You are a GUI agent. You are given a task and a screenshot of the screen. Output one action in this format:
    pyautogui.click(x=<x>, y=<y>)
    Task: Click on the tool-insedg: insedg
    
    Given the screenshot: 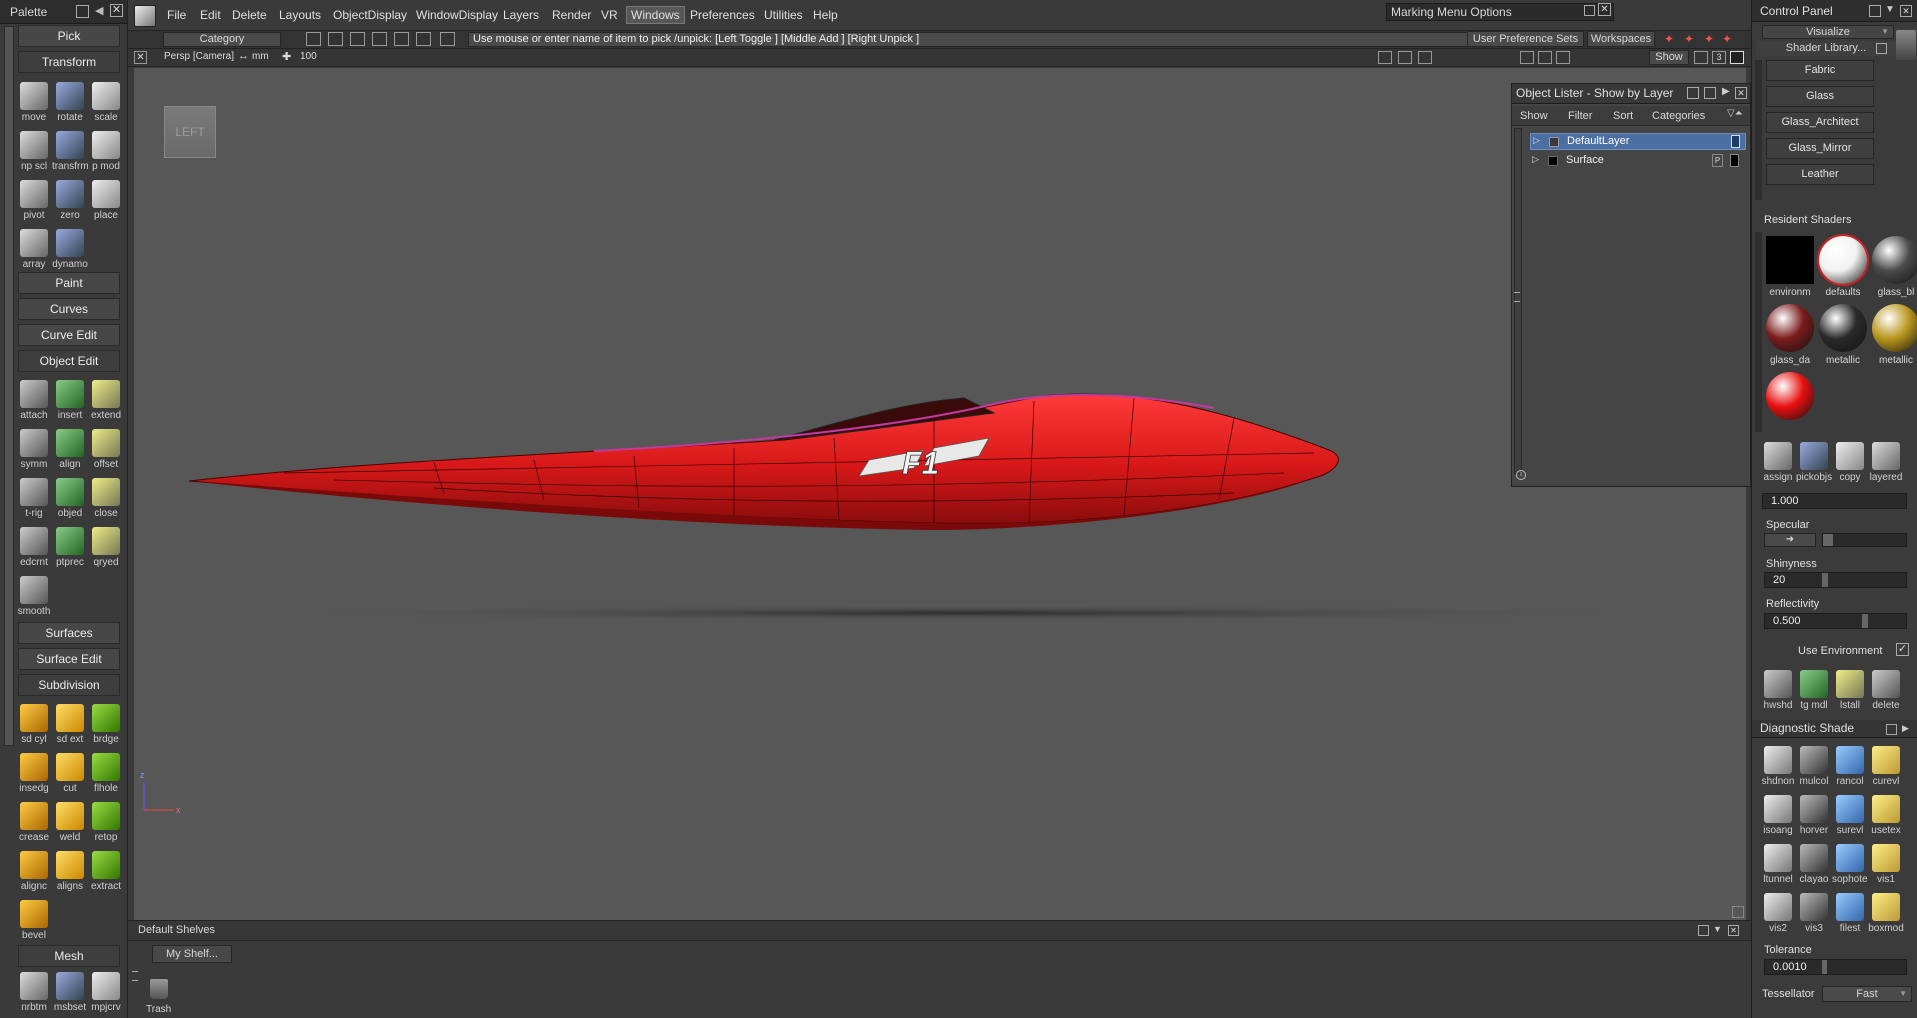 What is the action you would take?
    pyautogui.click(x=34, y=775)
    